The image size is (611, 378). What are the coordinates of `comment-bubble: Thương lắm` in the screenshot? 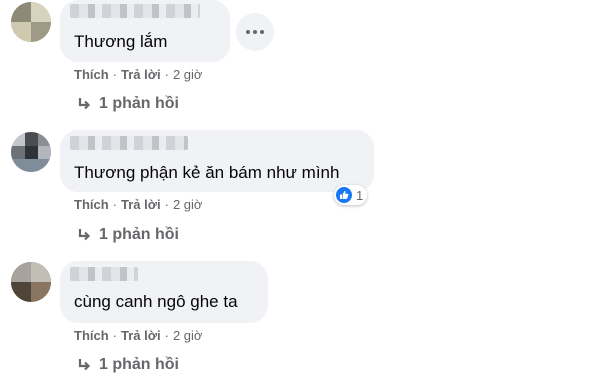 It's located at (145, 31).